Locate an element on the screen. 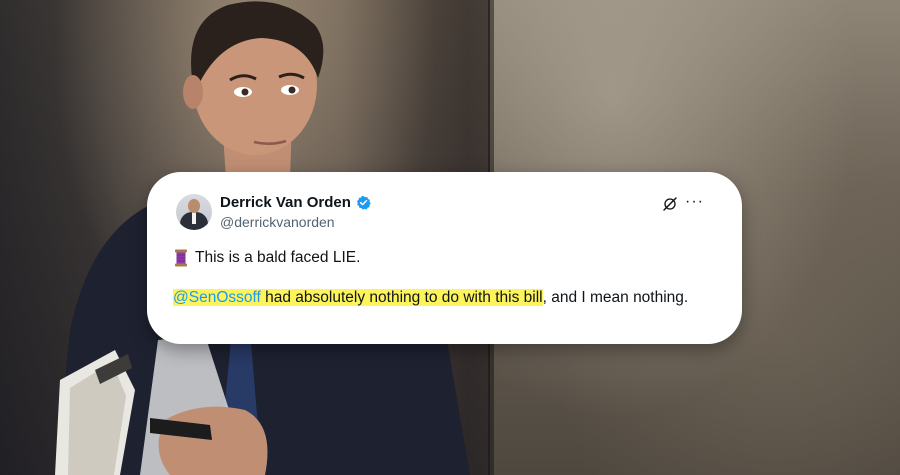  author-avatar is located at coordinates (194, 212).